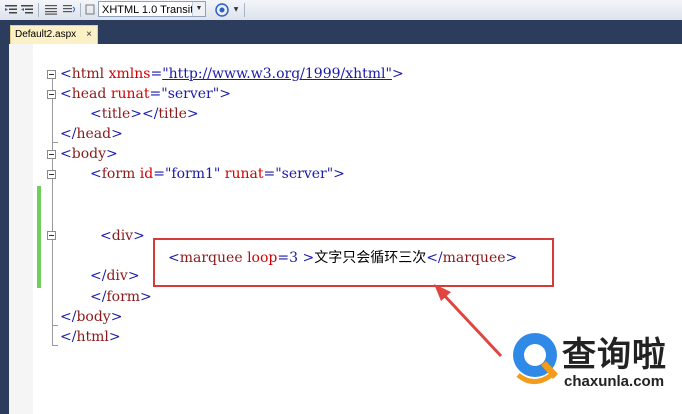 This screenshot has height=414, width=682. What do you see at coordinates (614, 381) in the screenshot?
I see `watermark-domain: chaxunla.com` at bounding box center [614, 381].